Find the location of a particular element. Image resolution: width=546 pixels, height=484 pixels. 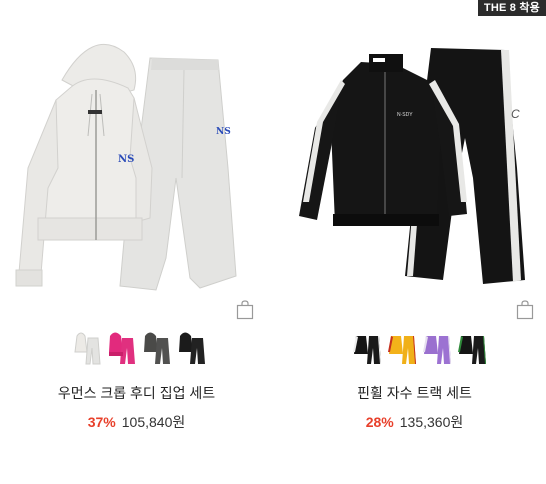

price-line: 37% 105,840원 is located at coordinates (136, 422).